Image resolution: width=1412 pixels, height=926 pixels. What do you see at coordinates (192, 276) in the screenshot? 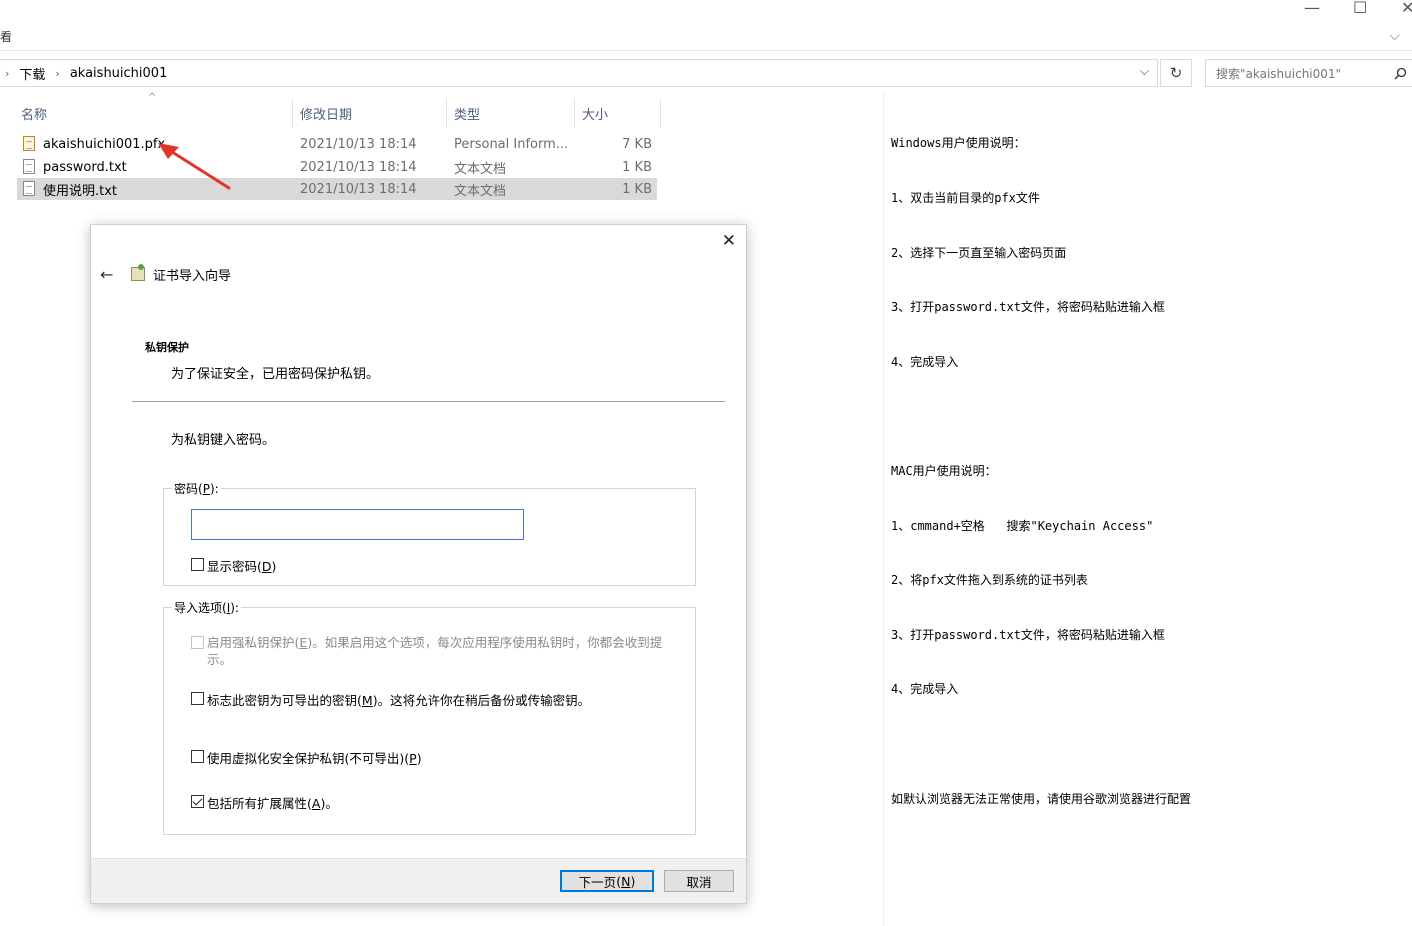
I see `dialog-title: 证书导入向导` at bounding box center [192, 276].